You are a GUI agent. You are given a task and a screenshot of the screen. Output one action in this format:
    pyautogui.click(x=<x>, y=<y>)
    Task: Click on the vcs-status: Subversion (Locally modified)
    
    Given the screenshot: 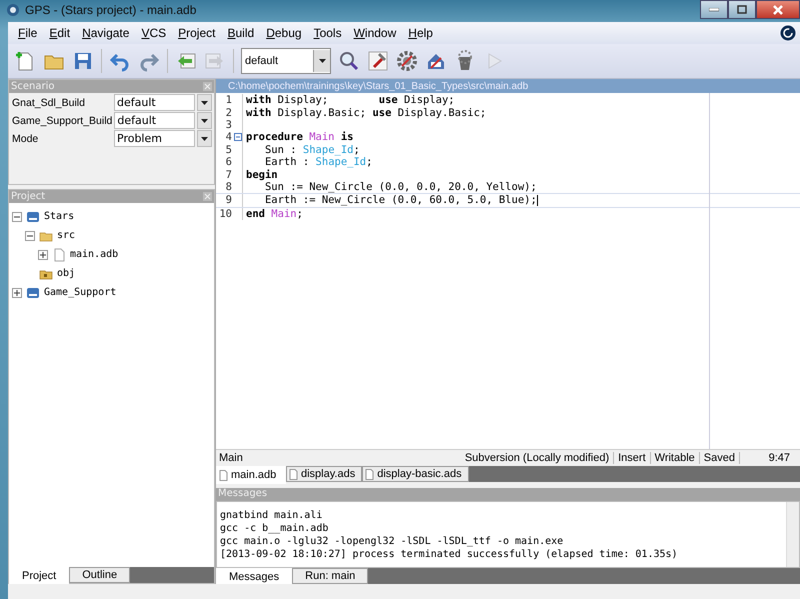 What is the action you would take?
    pyautogui.click(x=537, y=458)
    